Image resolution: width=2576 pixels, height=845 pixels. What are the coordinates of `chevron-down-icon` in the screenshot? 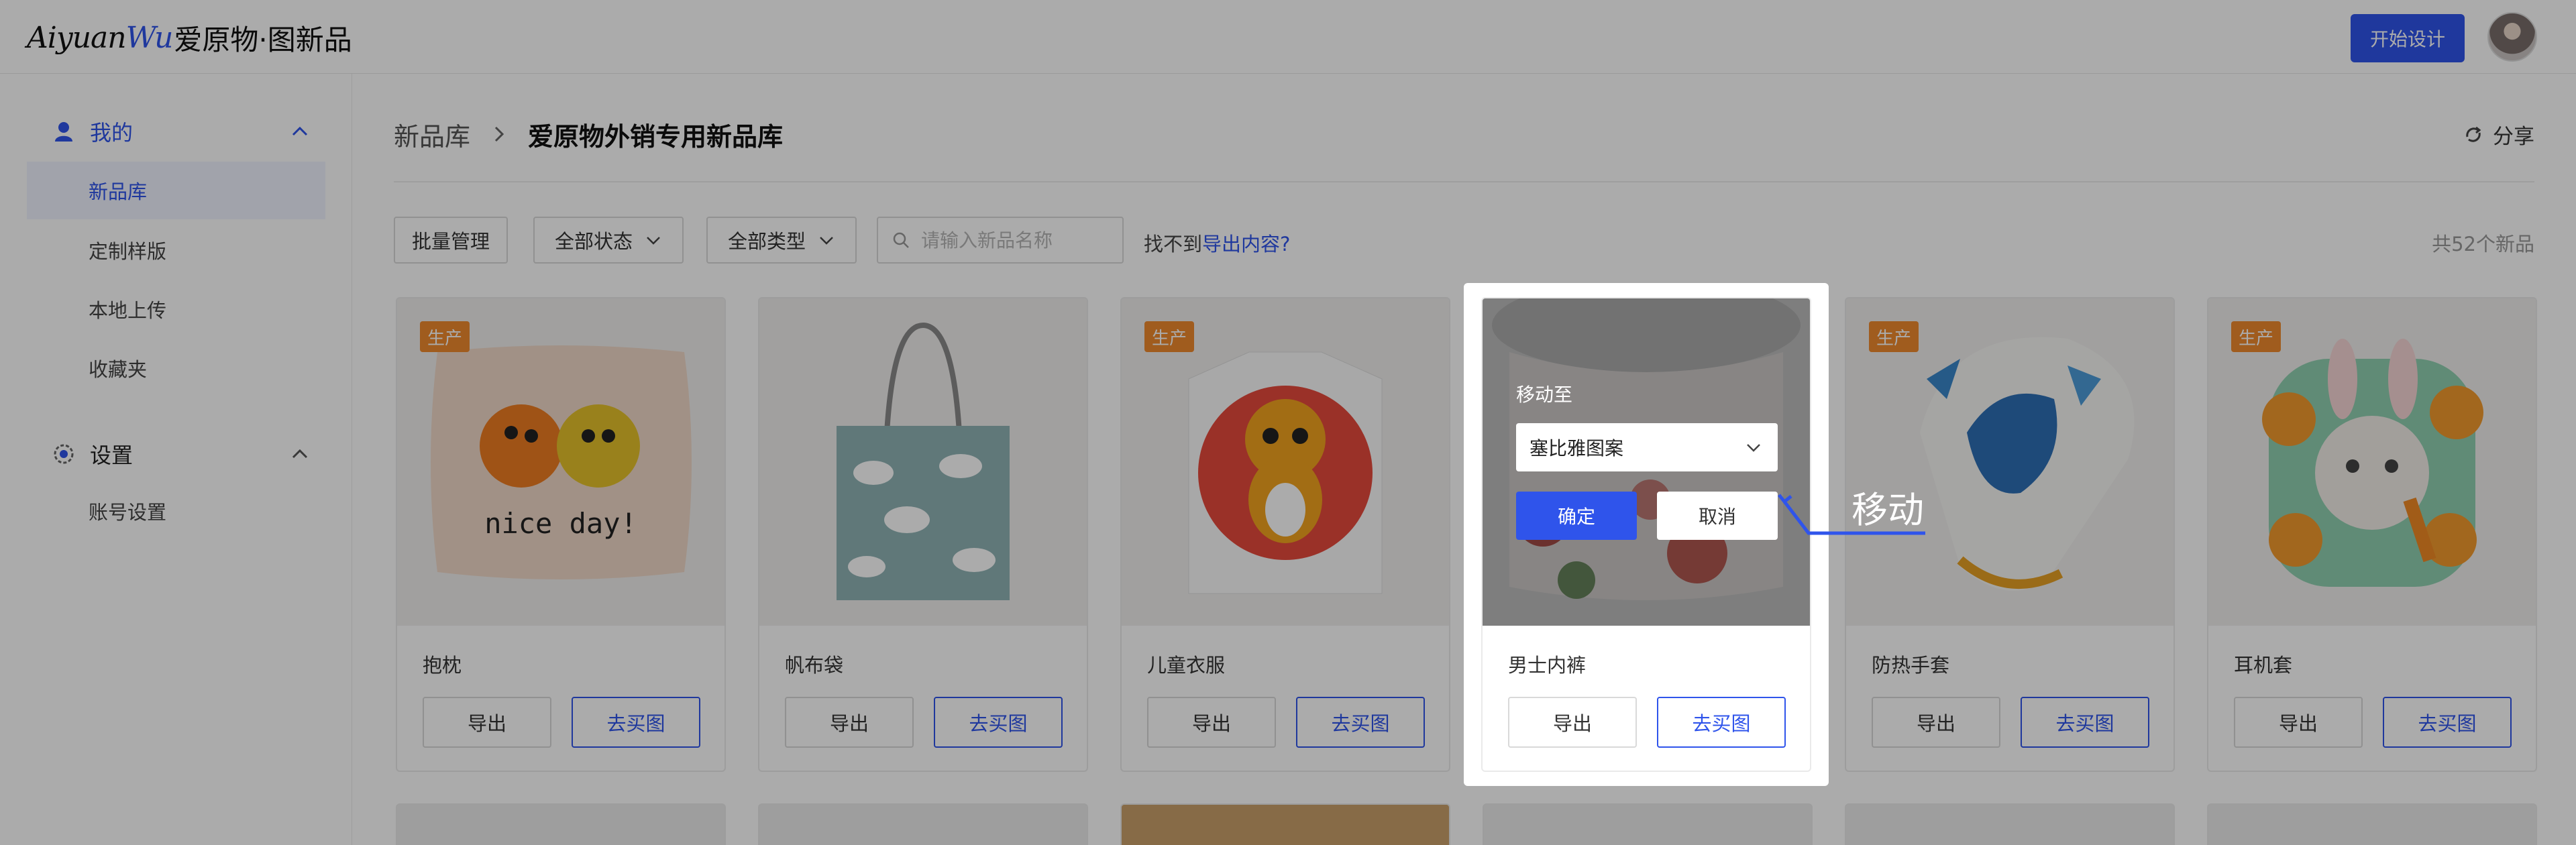 It's located at (1753, 448).